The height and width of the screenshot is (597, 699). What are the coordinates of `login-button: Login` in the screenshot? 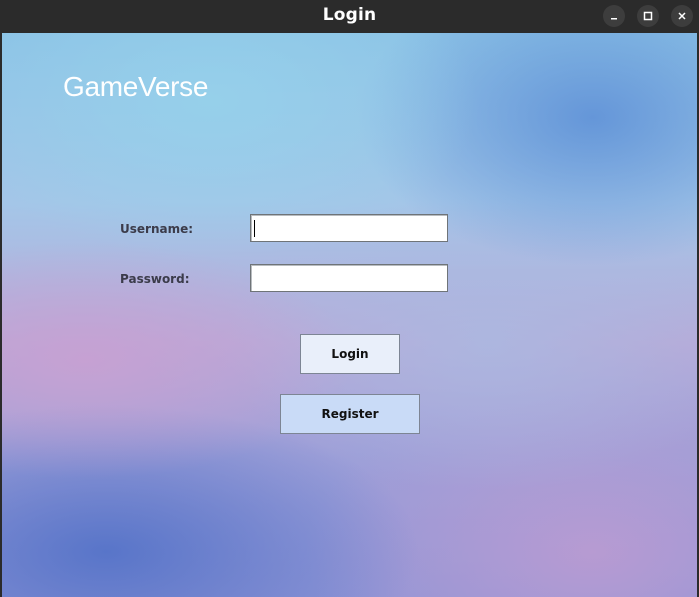 It's located at (350, 354).